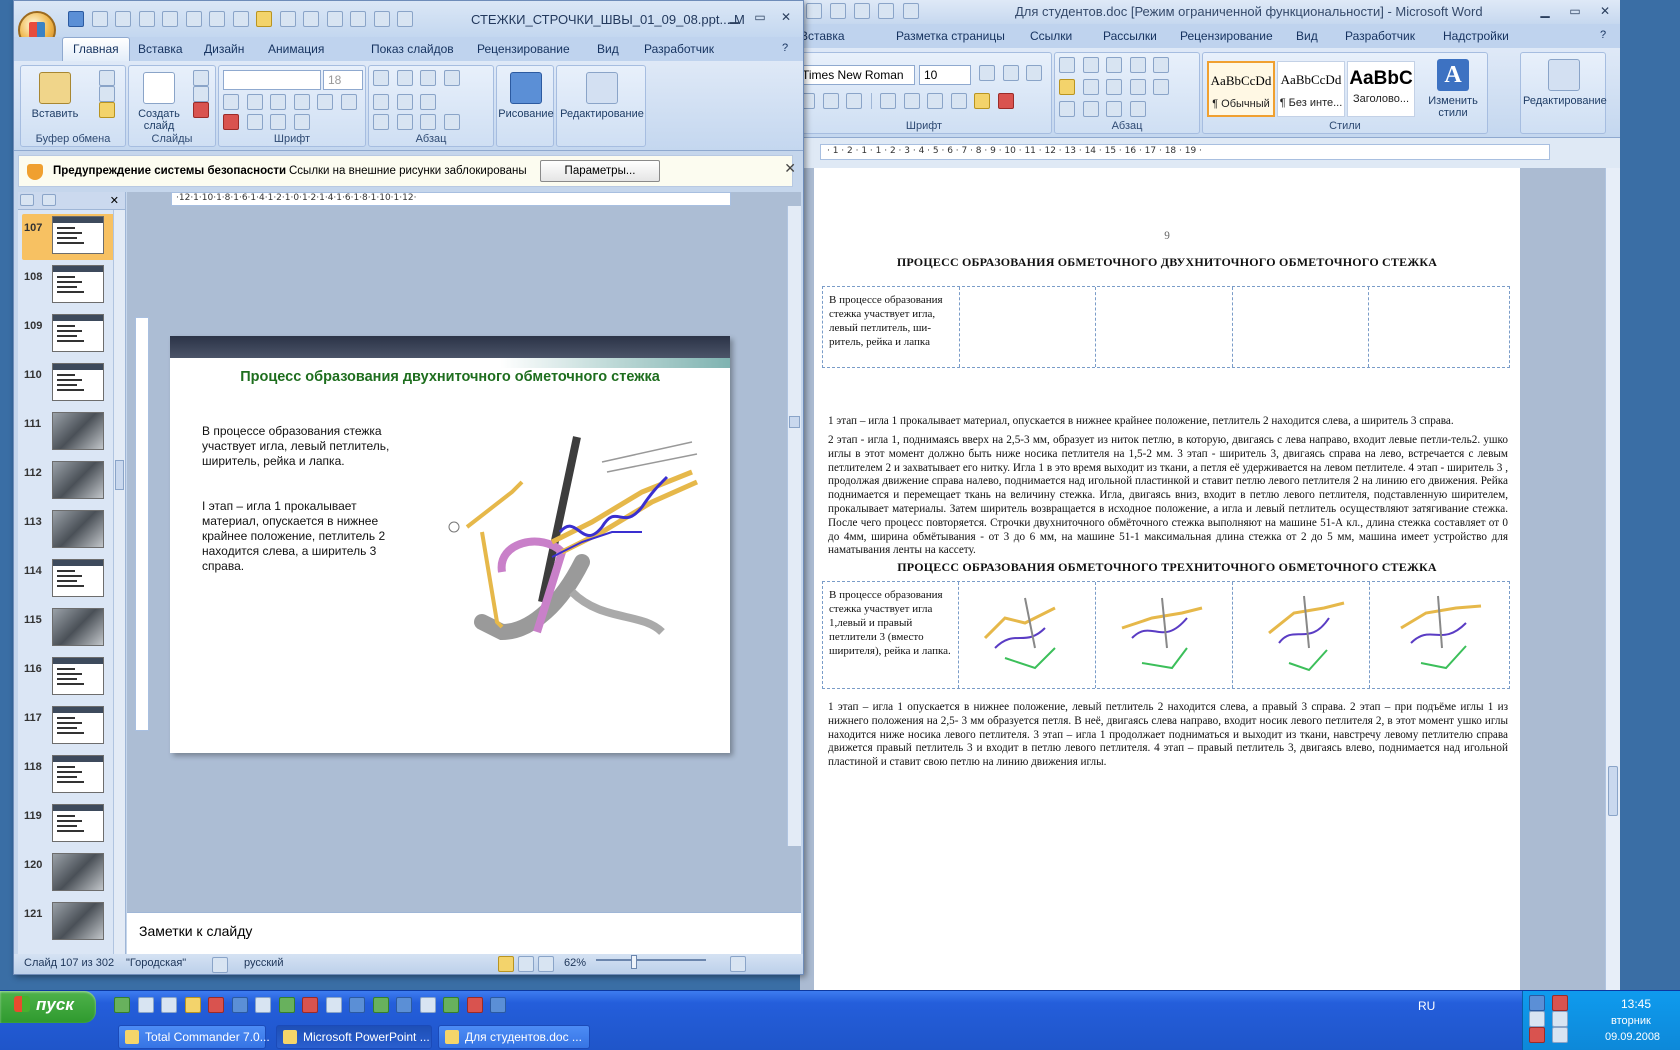  What do you see at coordinates (1137, 87) in the screenshot?
I see `justify-icon` at bounding box center [1137, 87].